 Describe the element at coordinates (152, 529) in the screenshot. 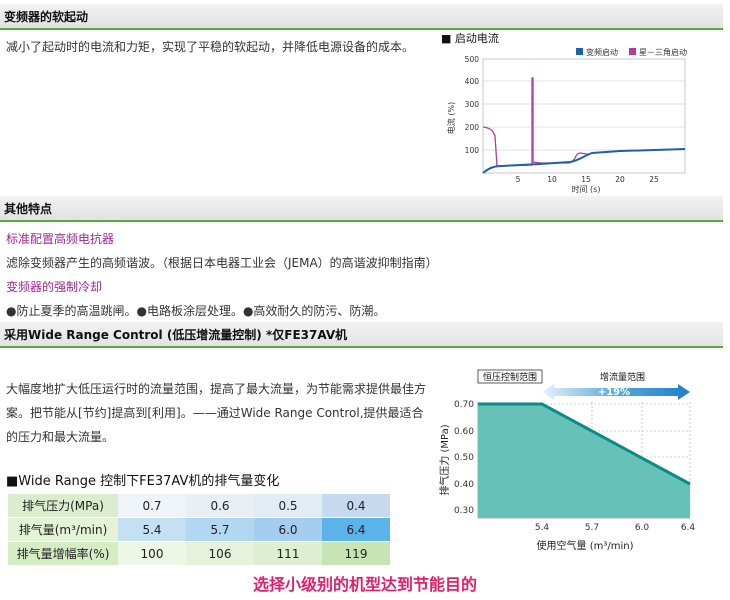

I see `table-cell: 5.4` at that location.